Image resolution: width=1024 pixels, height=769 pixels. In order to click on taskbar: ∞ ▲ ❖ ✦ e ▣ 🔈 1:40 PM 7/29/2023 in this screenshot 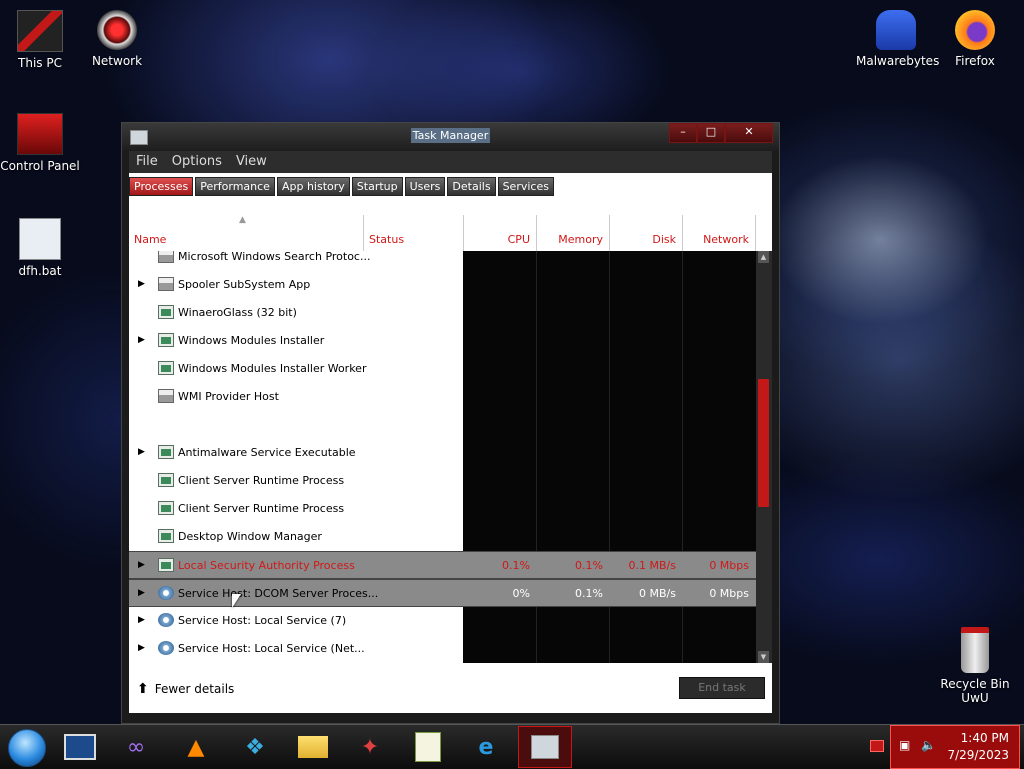, I will do `click(512, 746)`.